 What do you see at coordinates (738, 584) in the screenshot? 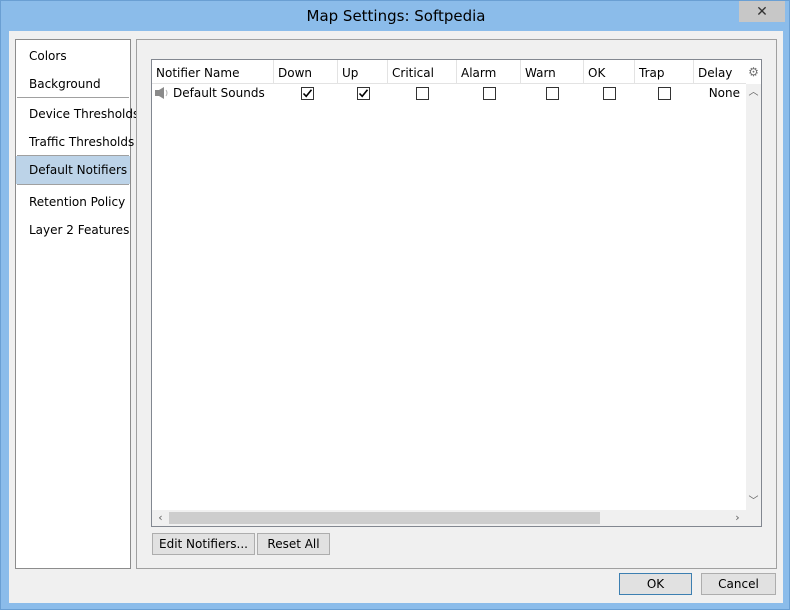
I see `cancel-button: Cancel` at bounding box center [738, 584].